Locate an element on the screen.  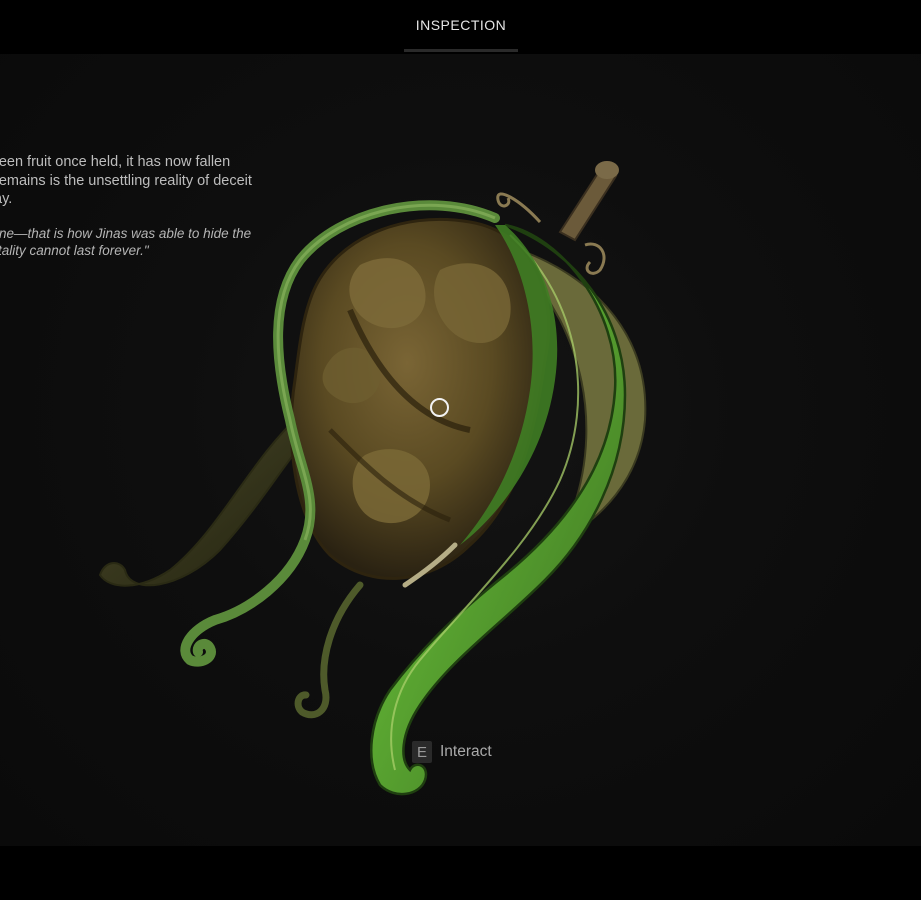
interact-label: Interact is located at coordinates (466, 751).